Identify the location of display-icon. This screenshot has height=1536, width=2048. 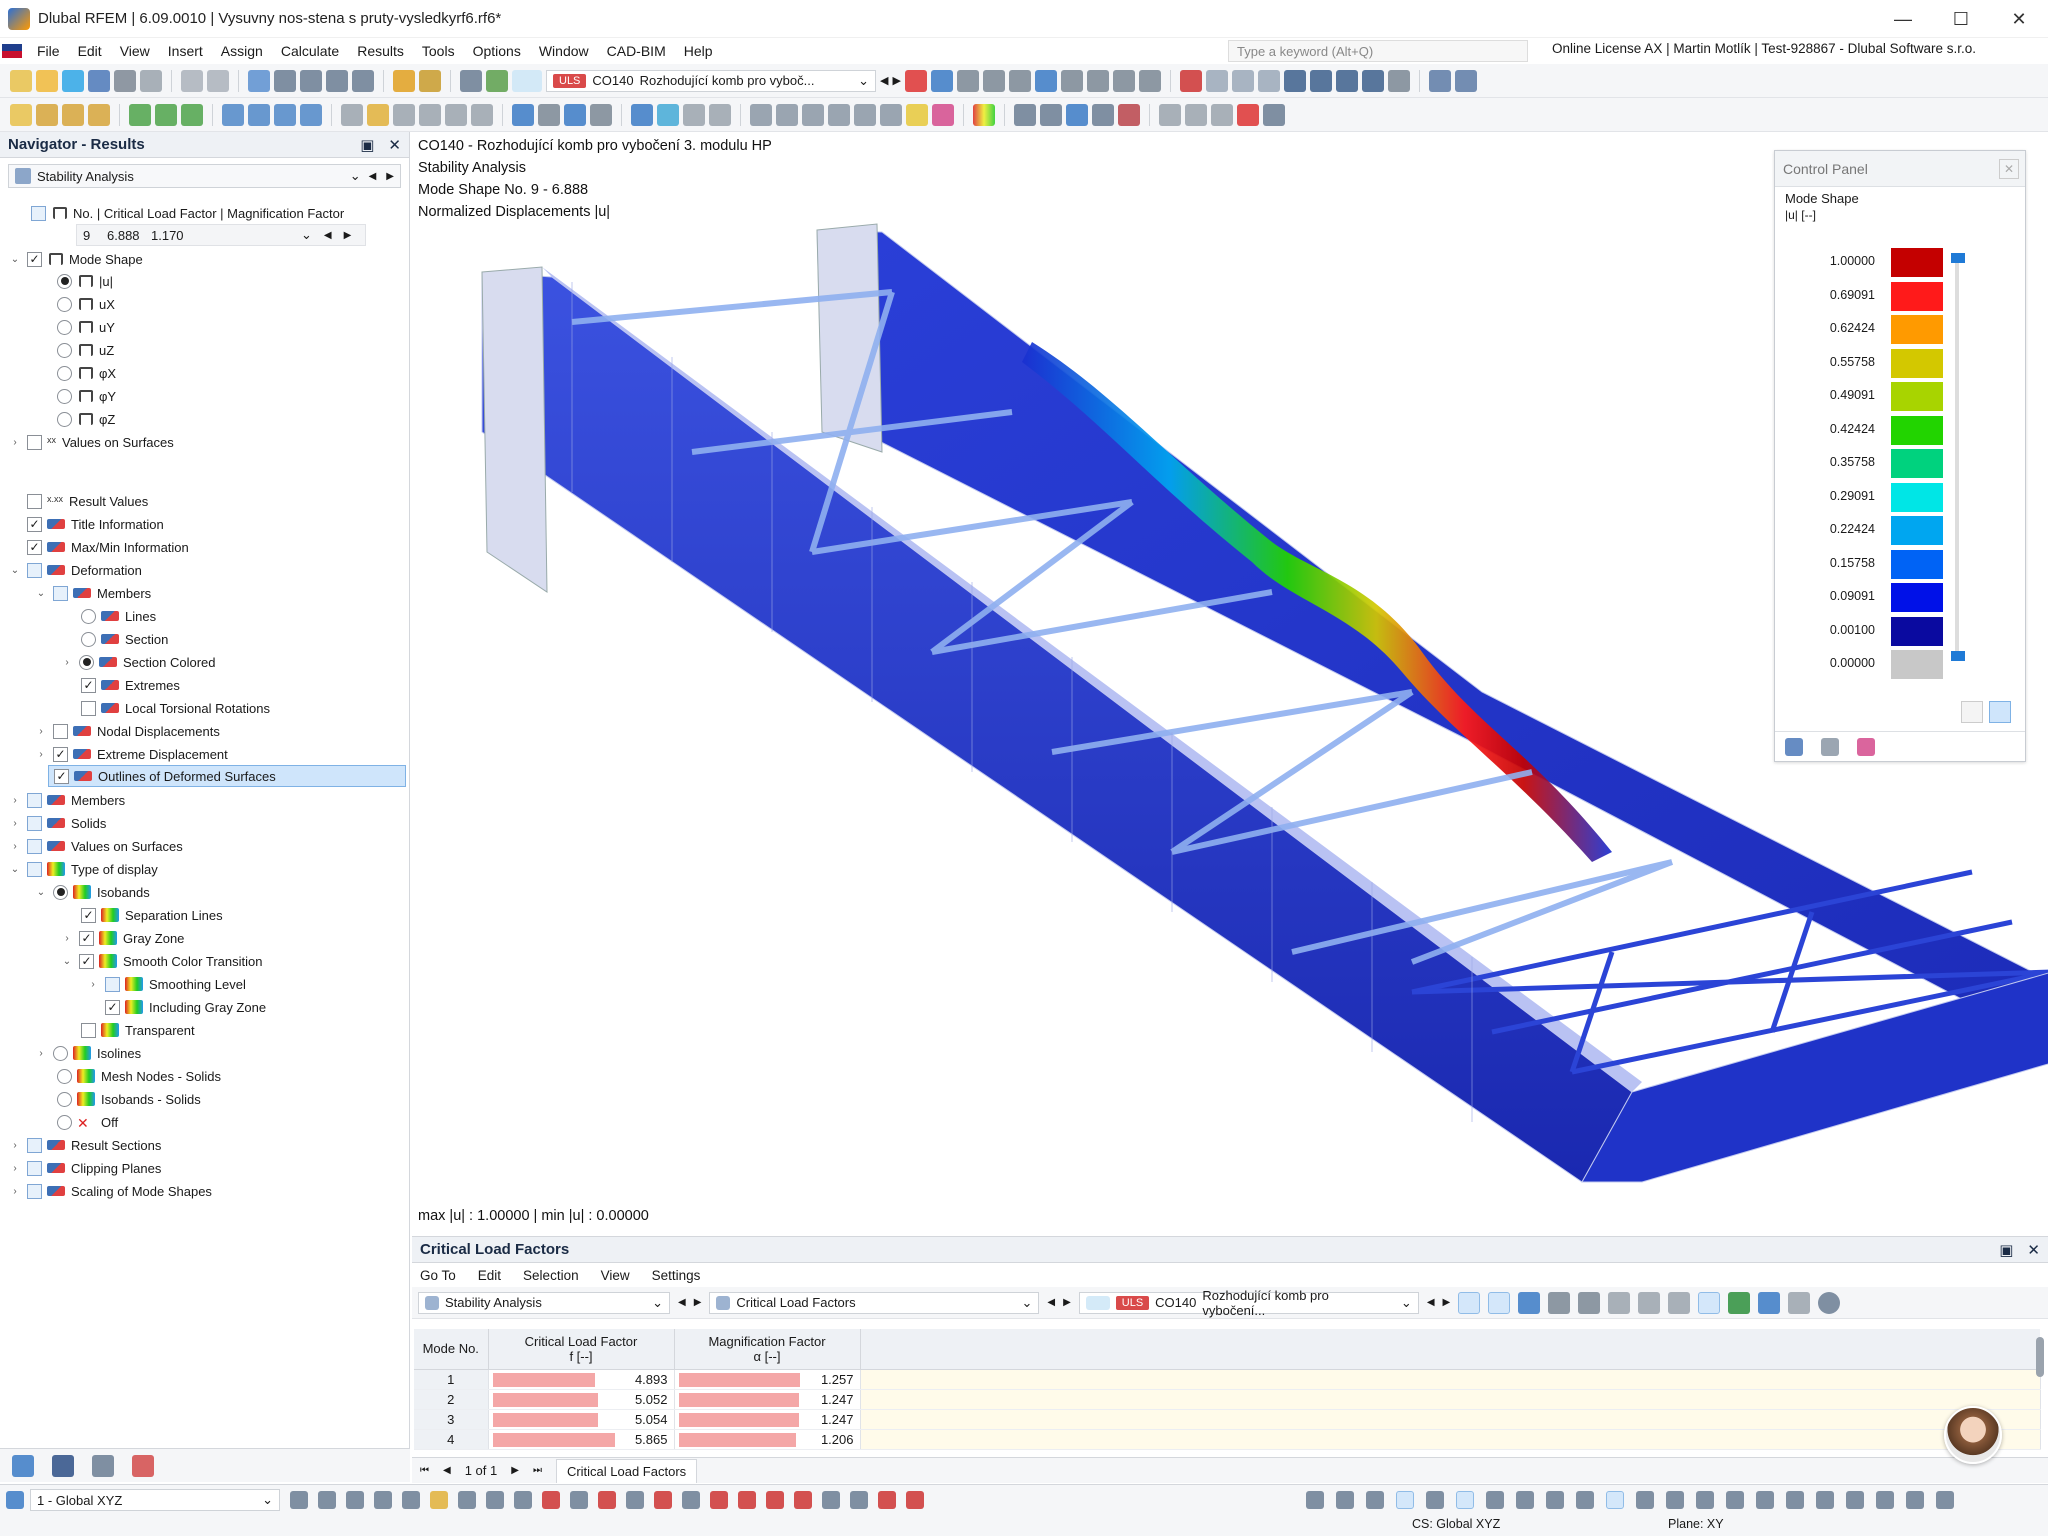
(1045, 80).